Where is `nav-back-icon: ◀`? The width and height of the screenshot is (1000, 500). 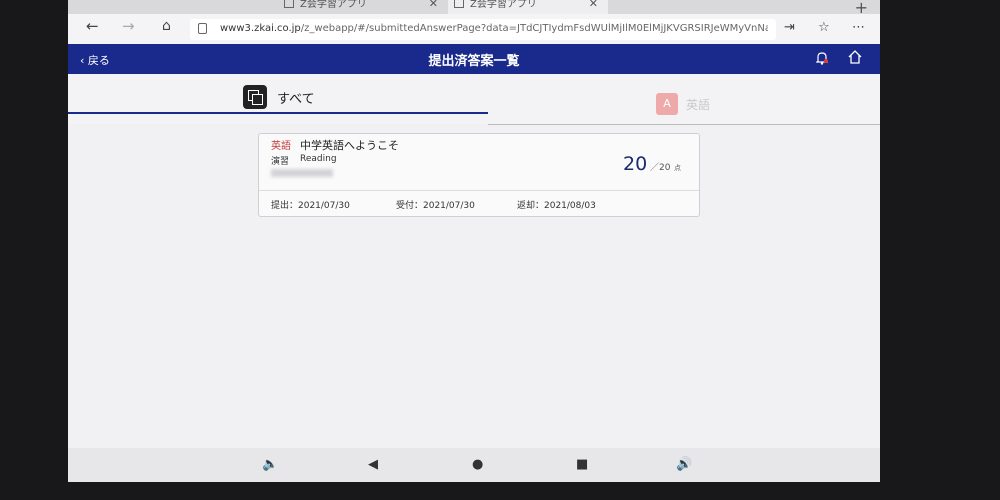
nav-back-icon: ◀ is located at coordinates (373, 464).